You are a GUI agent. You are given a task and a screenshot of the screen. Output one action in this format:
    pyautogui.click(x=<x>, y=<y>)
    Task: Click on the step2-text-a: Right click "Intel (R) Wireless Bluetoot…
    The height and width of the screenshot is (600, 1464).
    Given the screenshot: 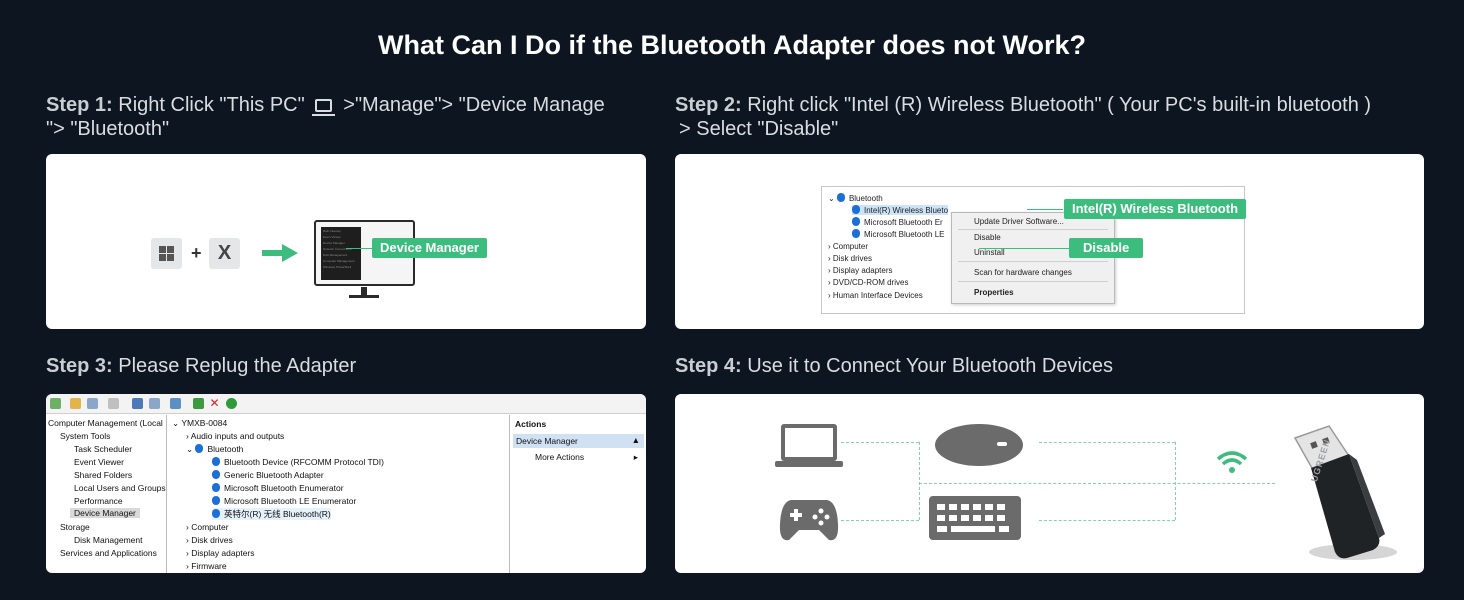 What is the action you would take?
    pyautogui.click(x=1059, y=105)
    